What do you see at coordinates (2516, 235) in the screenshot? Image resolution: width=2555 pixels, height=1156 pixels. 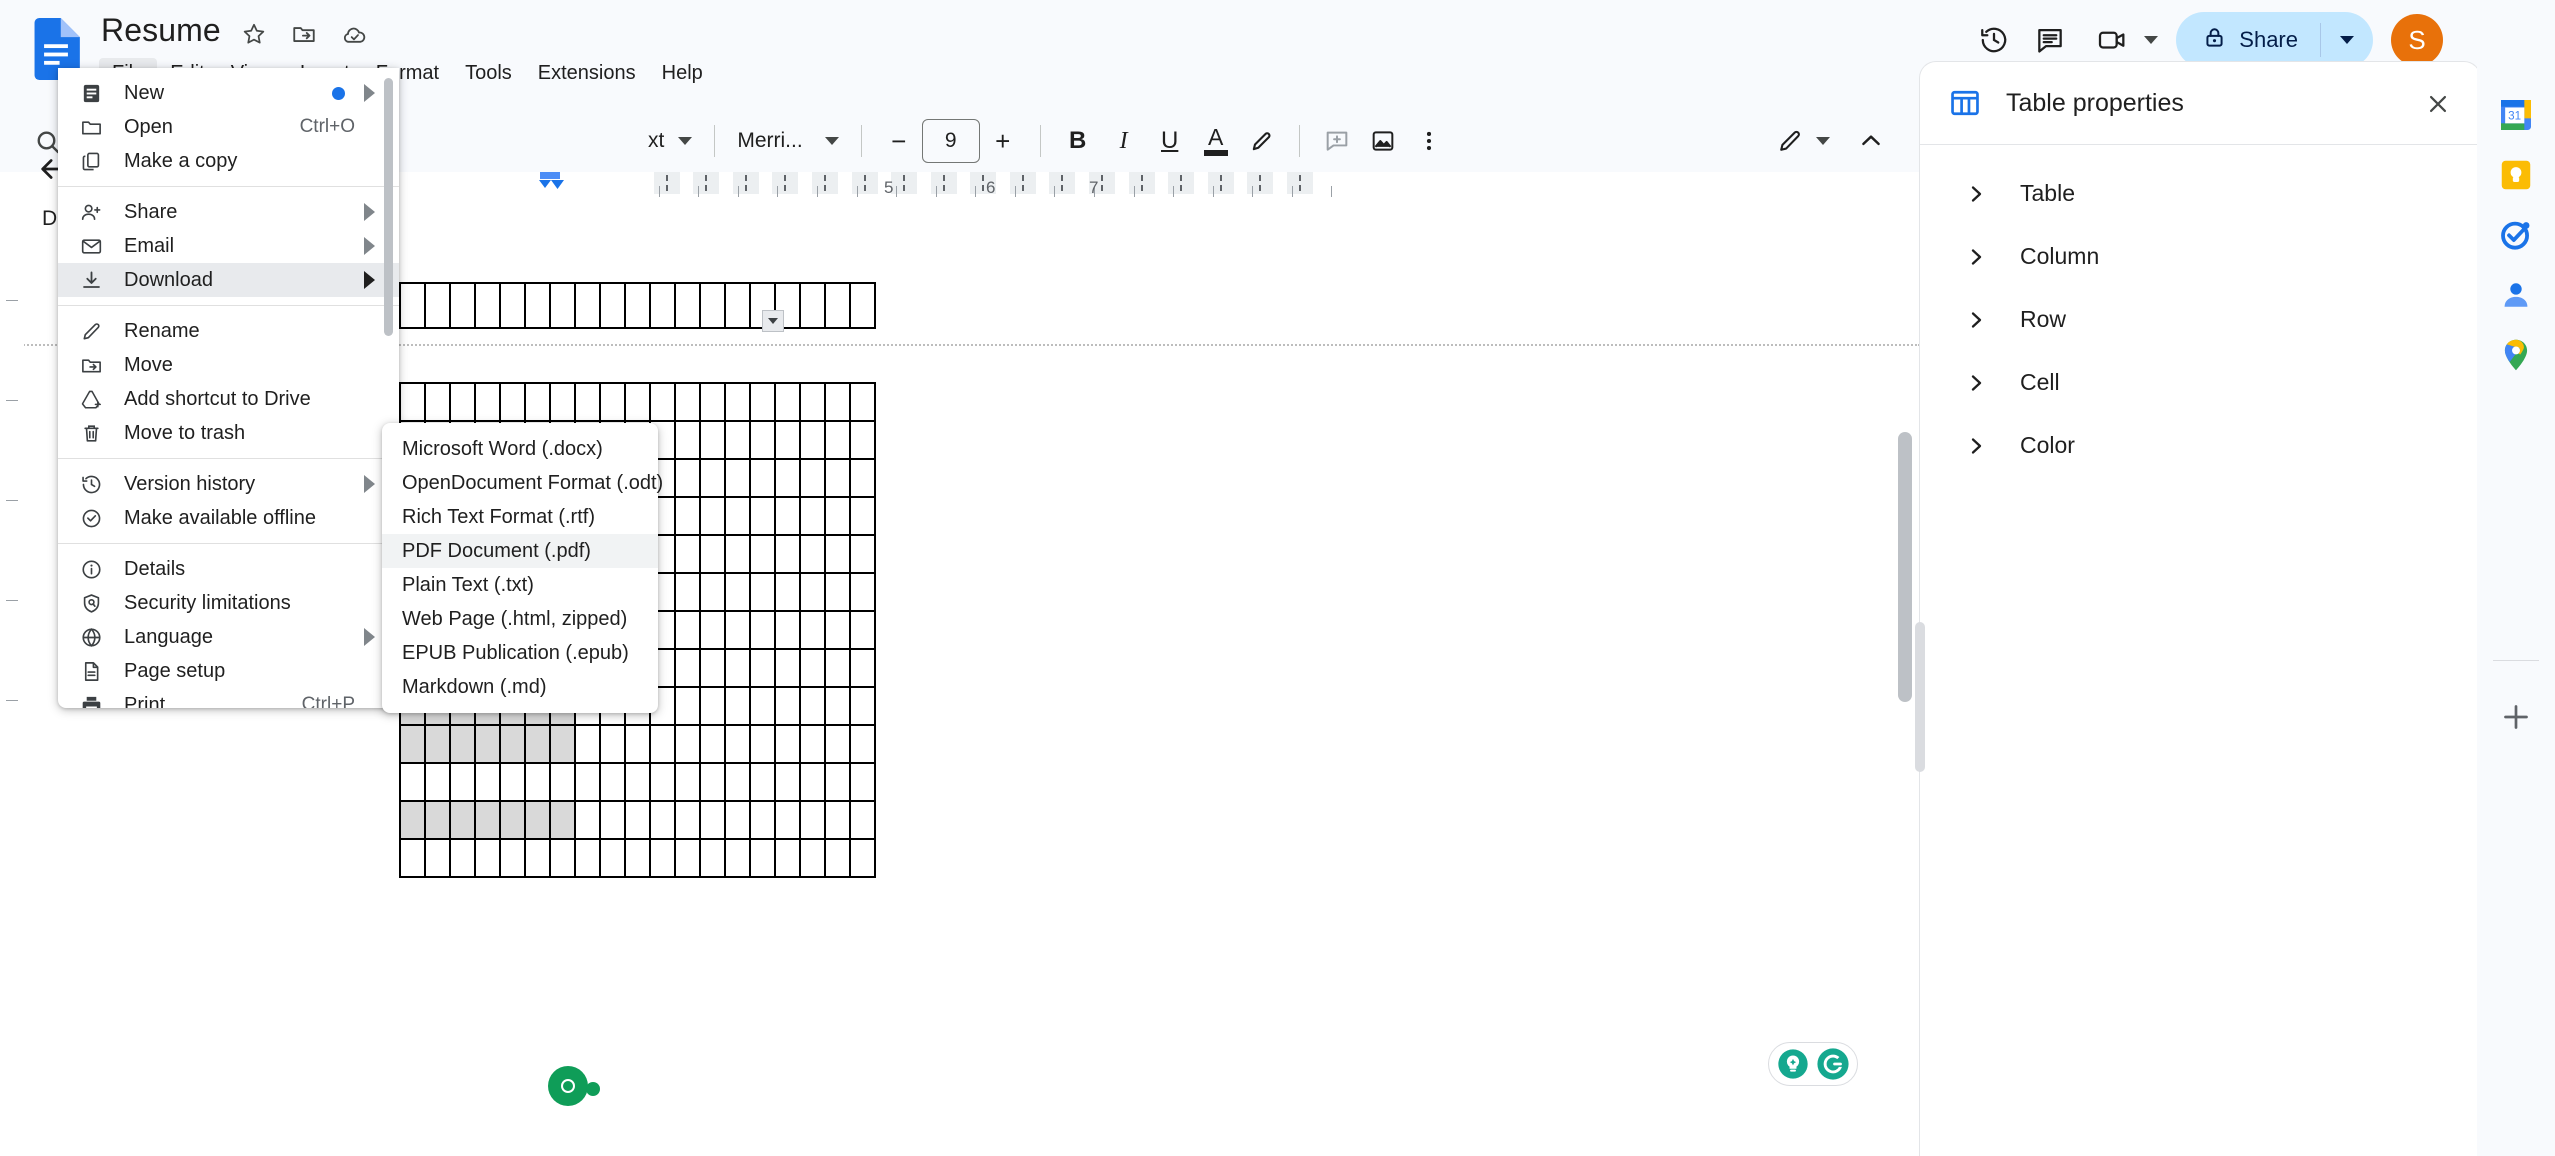 I see `google-tasks-icon` at bounding box center [2516, 235].